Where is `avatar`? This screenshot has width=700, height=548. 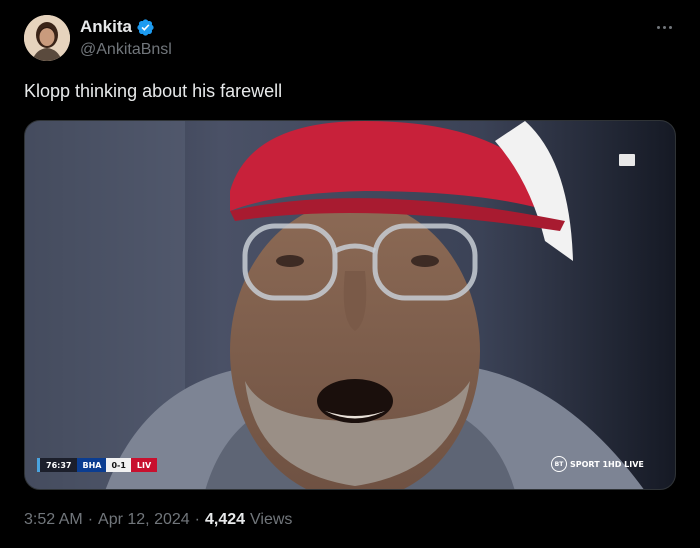 avatar is located at coordinates (47, 38).